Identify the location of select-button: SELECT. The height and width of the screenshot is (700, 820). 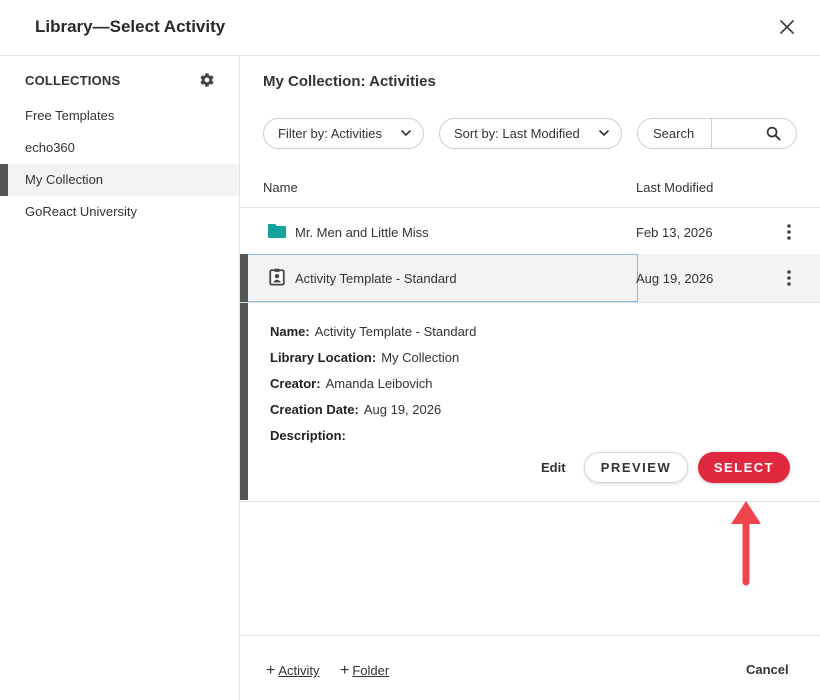
(744, 467).